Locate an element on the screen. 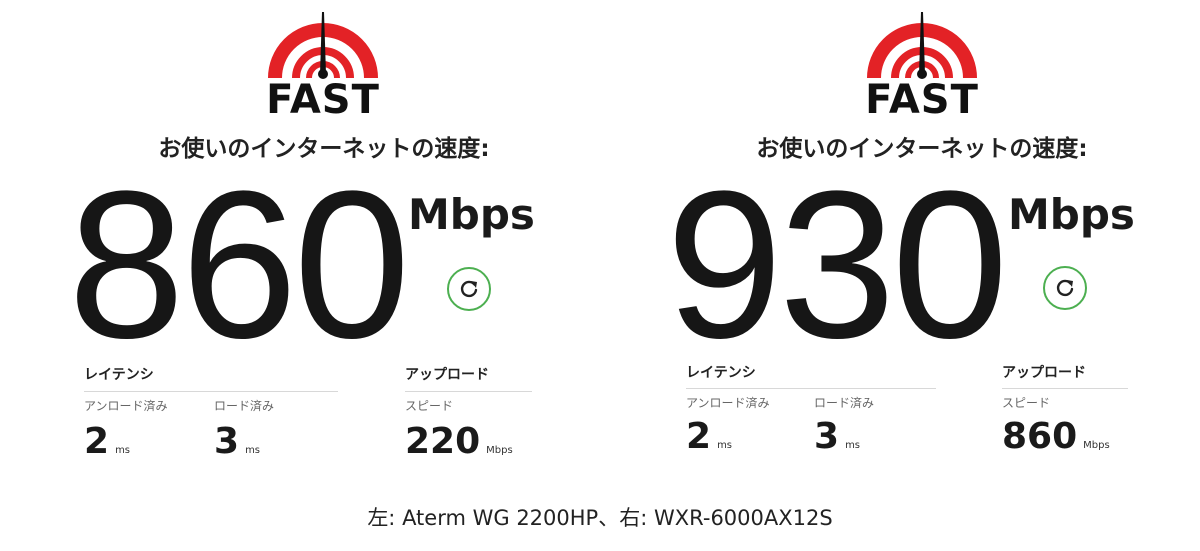 The width and height of the screenshot is (1200, 551). download-speed-value: 930 is located at coordinates (837, 264).